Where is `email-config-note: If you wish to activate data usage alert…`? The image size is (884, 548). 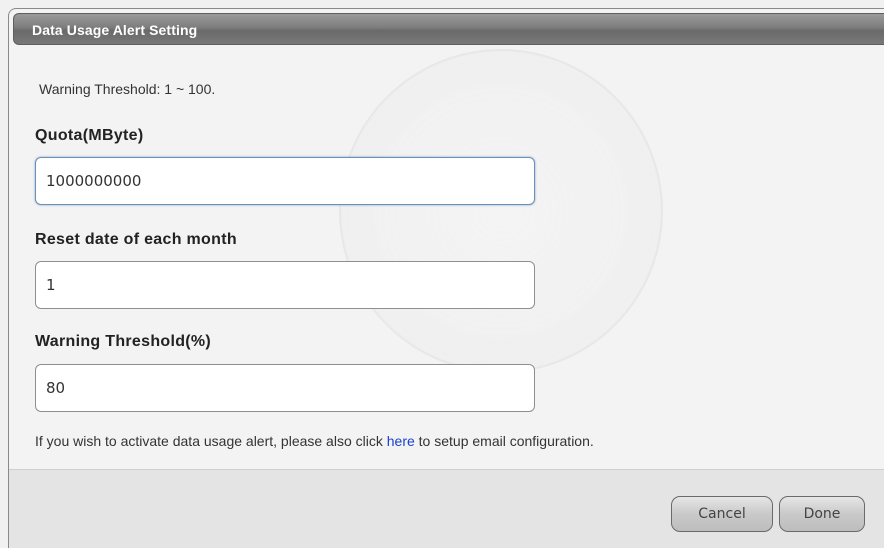 email-config-note: If you wish to activate data usage alert… is located at coordinates (314, 441).